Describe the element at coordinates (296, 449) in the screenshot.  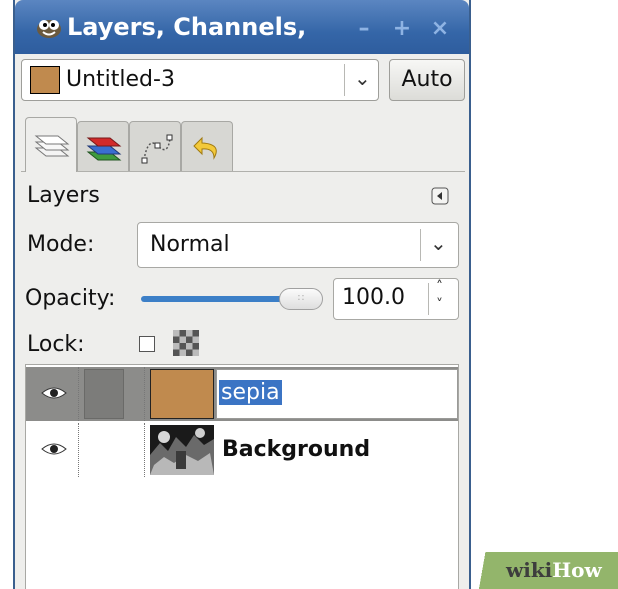
I see `layer-name: Background` at that location.